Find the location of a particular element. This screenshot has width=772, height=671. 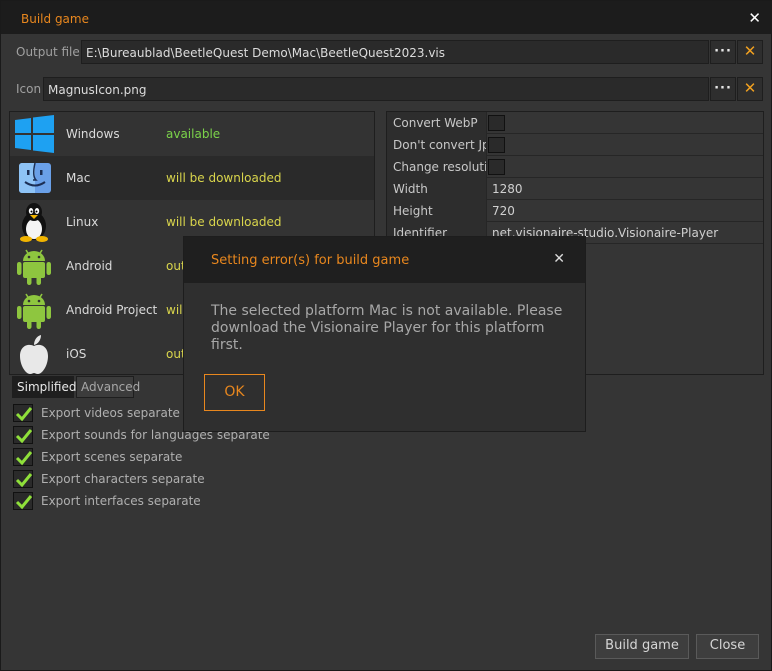

linux-tux-icon is located at coordinates (34, 222).